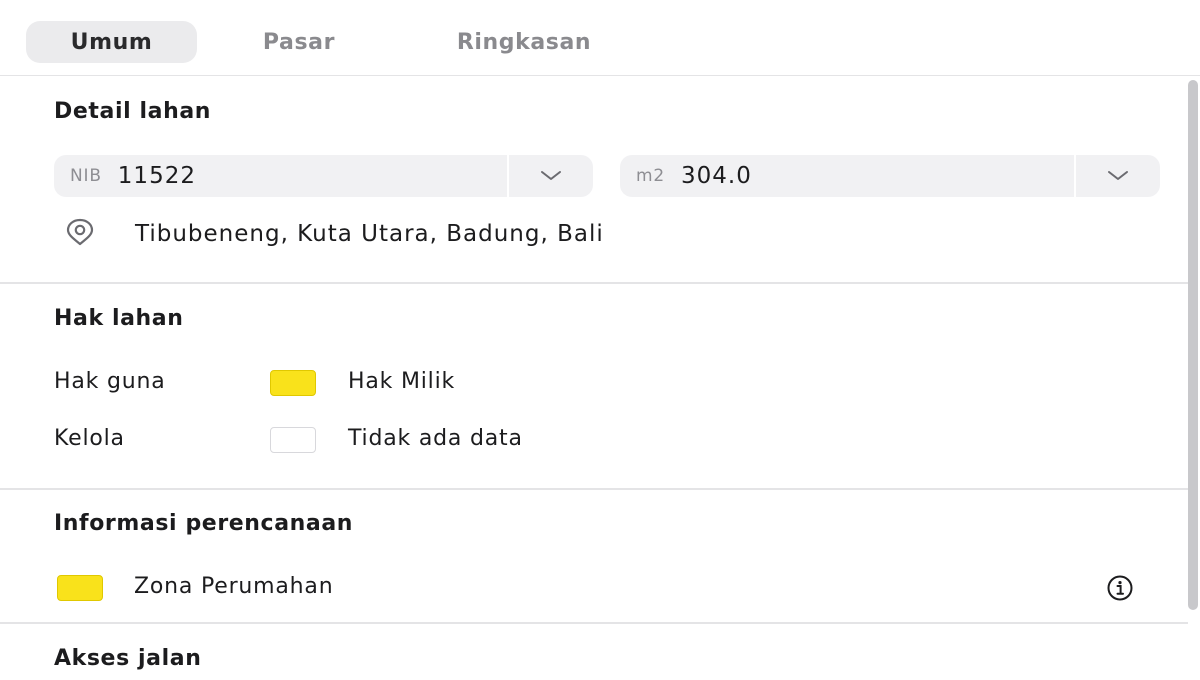 The height and width of the screenshot is (680, 1200). What do you see at coordinates (299, 42) in the screenshot?
I see `tab-pasar: Pasar` at bounding box center [299, 42].